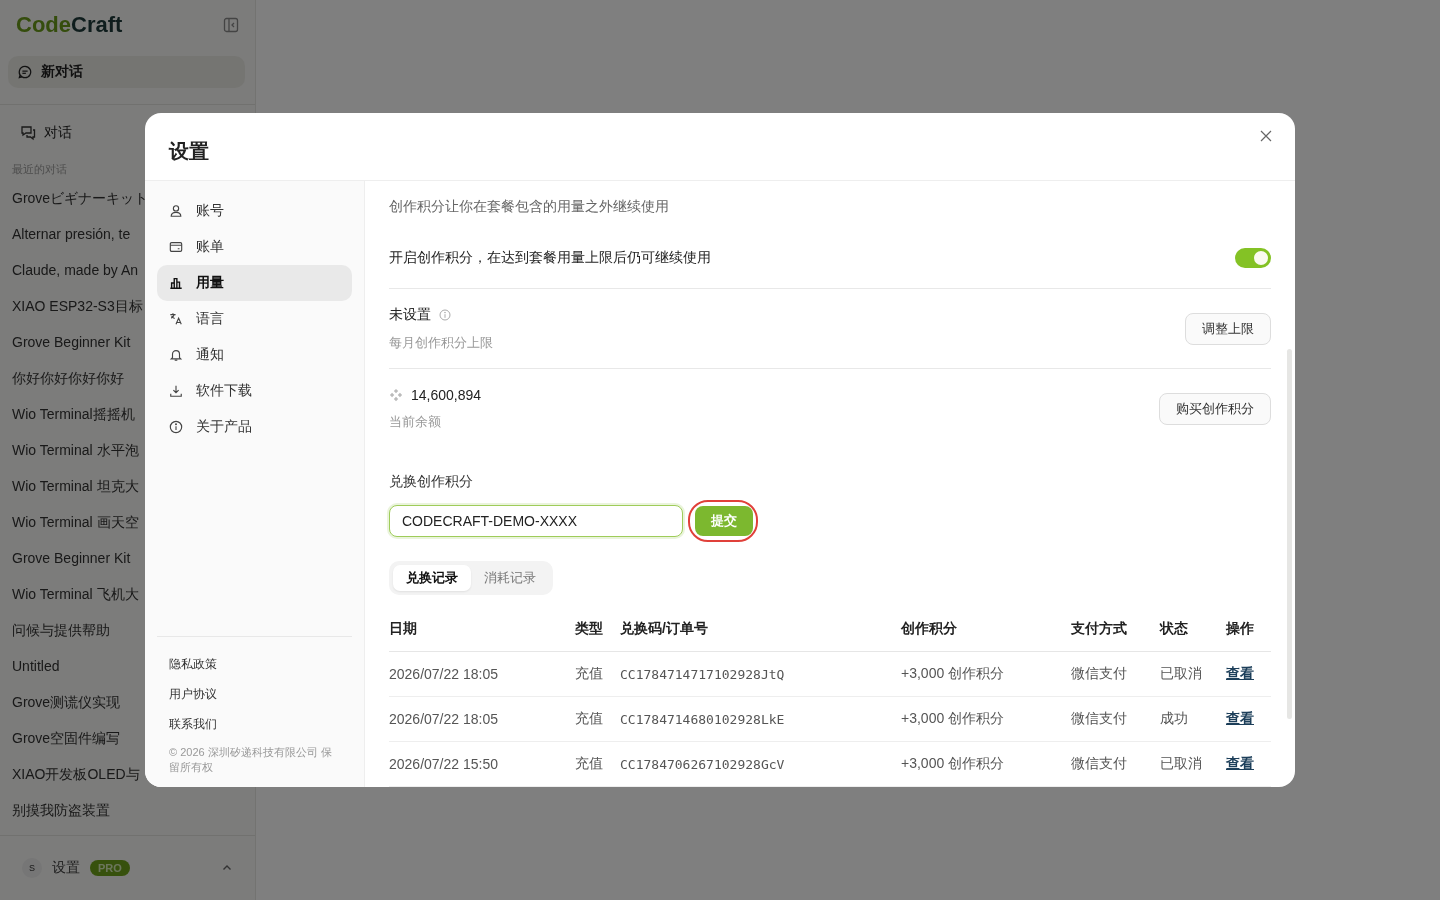 The width and height of the screenshot is (1440, 900). I want to click on footer-link: 联系我们, so click(254, 724).